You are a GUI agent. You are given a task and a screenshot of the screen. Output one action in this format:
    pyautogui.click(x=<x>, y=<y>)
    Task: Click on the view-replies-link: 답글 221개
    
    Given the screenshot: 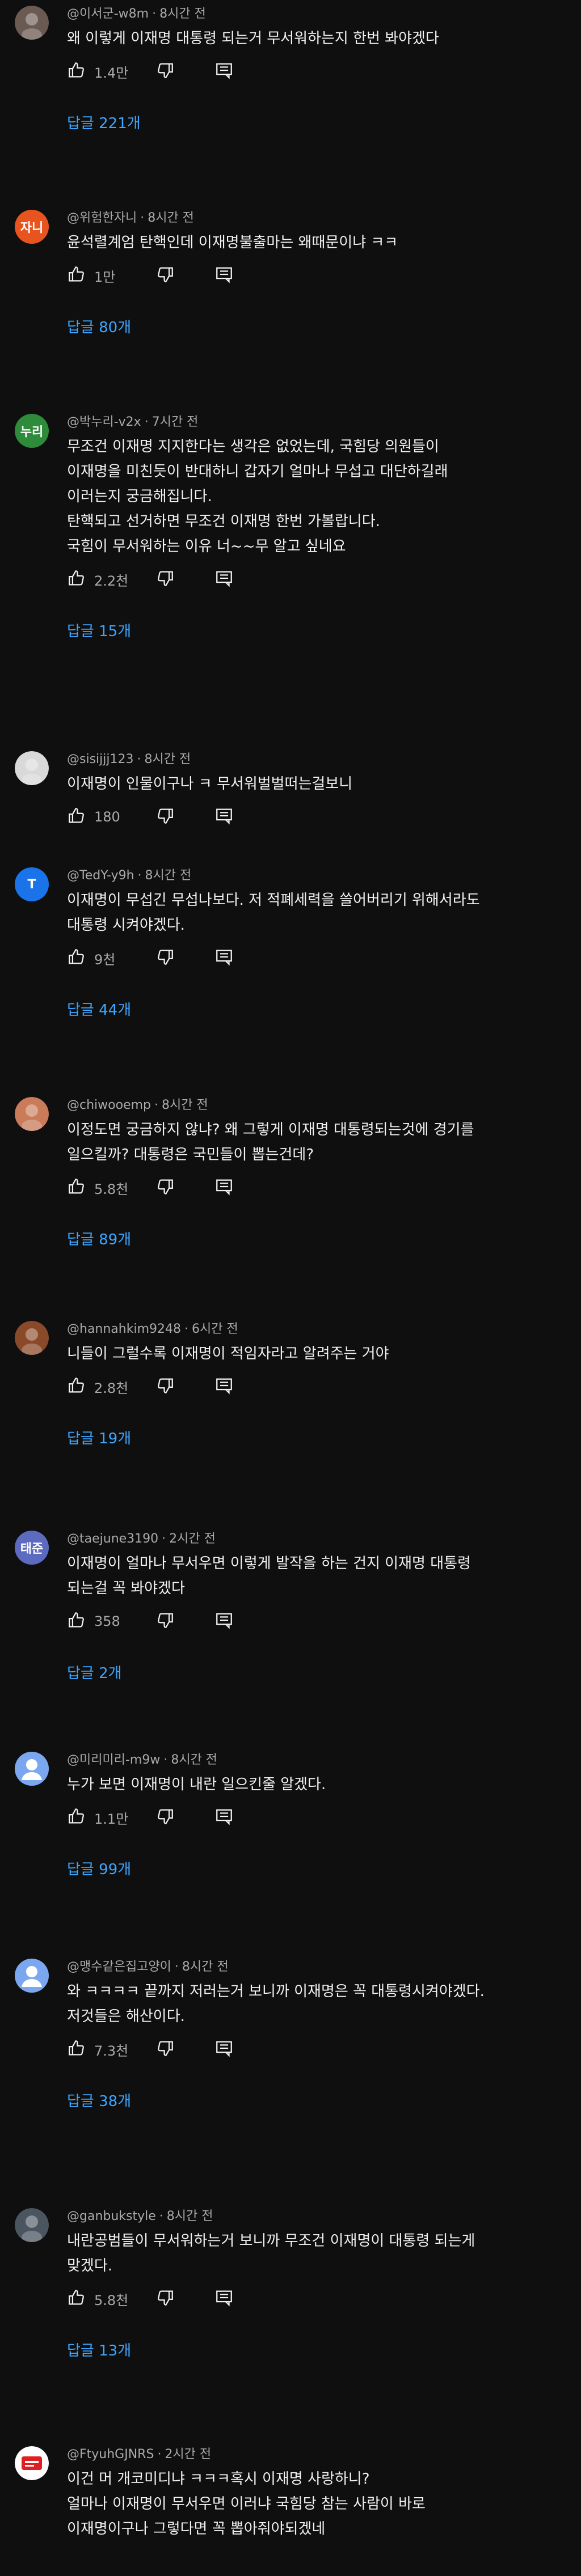 What is the action you would take?
    pyautogui.click(x=312, y=123)
    